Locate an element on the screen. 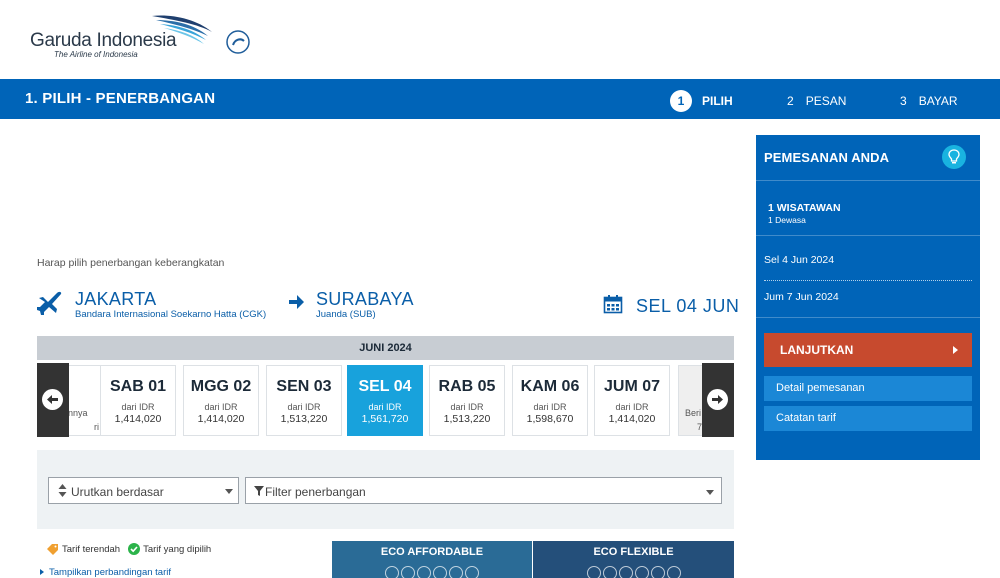 The image size is (1000, 578). tag-icon is located at coordinates (52, 549).